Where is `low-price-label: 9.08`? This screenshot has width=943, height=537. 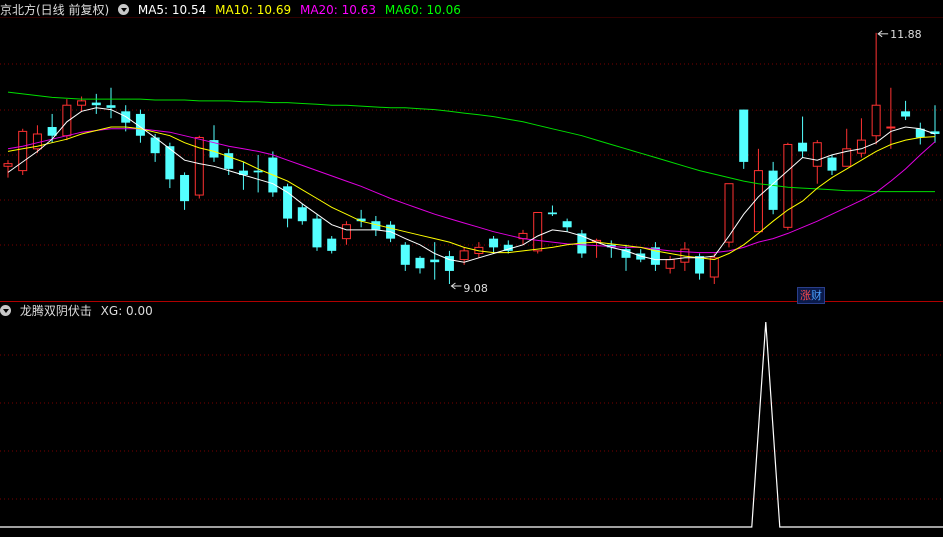 low-price-label: 9.08 is located at coordinates (475, 288).